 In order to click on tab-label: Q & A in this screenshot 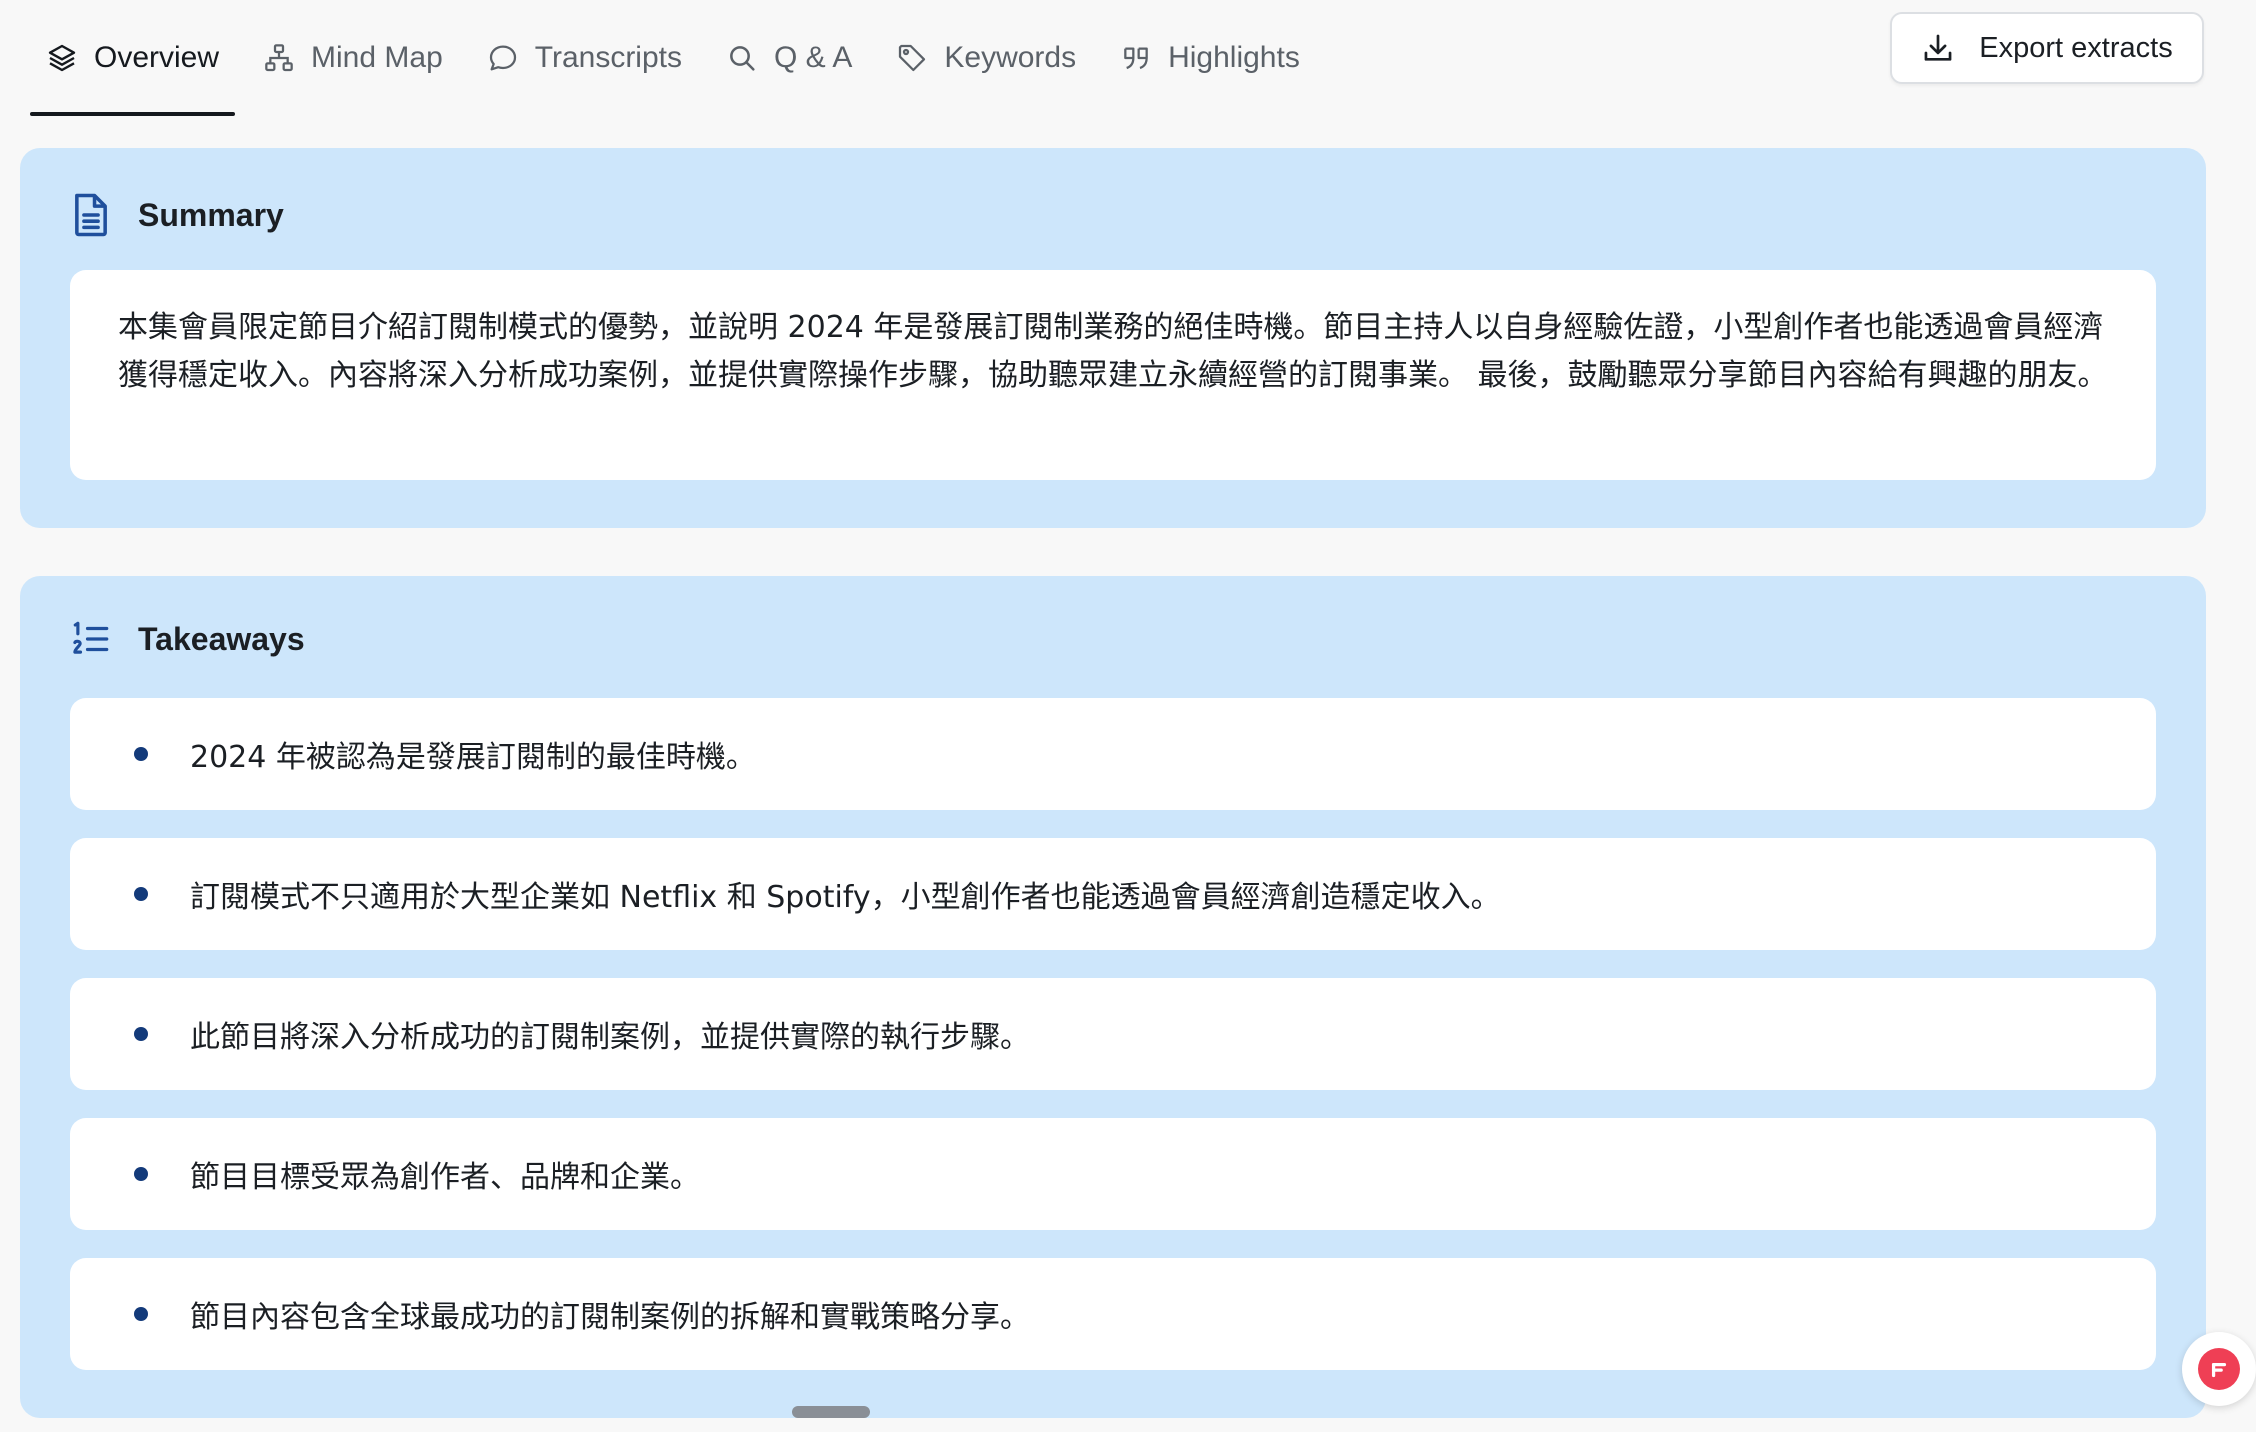, I will do `click(813, 57)`.